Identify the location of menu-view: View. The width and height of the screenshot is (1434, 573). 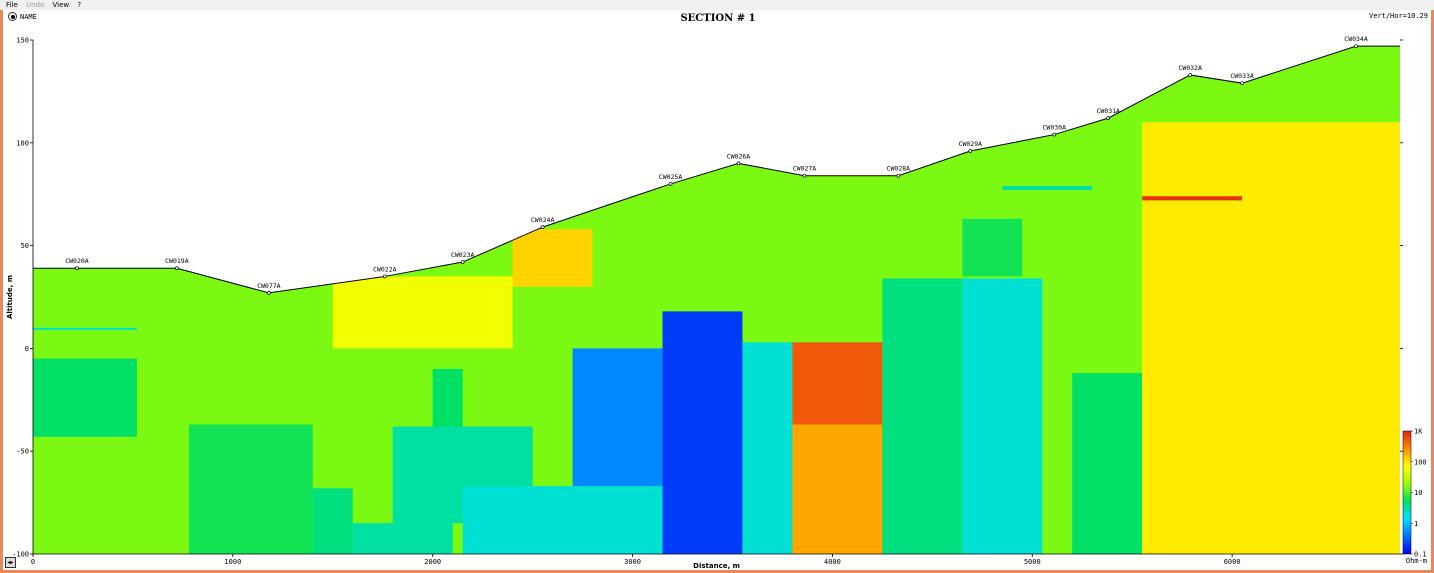
(60, 5).